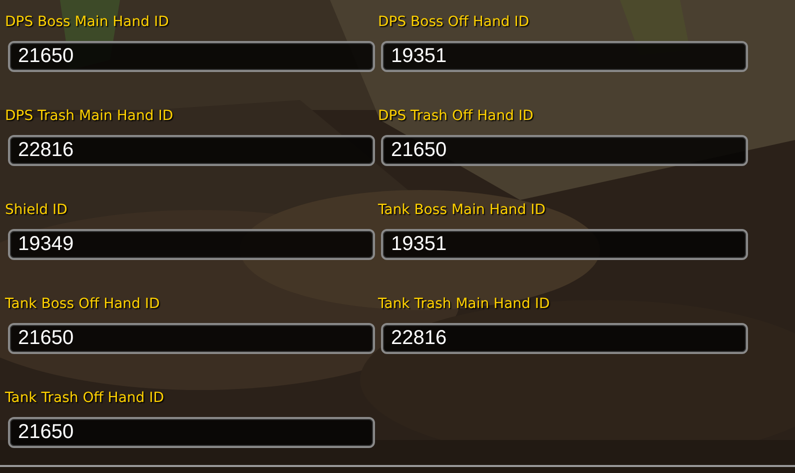 The height and width of the screenshot is (473, 795). What do you see at coordinates (454, 22) in the screenshot?
I see `field-label: DPS Boss Off Hand ID` at bounding box center [454, 22].